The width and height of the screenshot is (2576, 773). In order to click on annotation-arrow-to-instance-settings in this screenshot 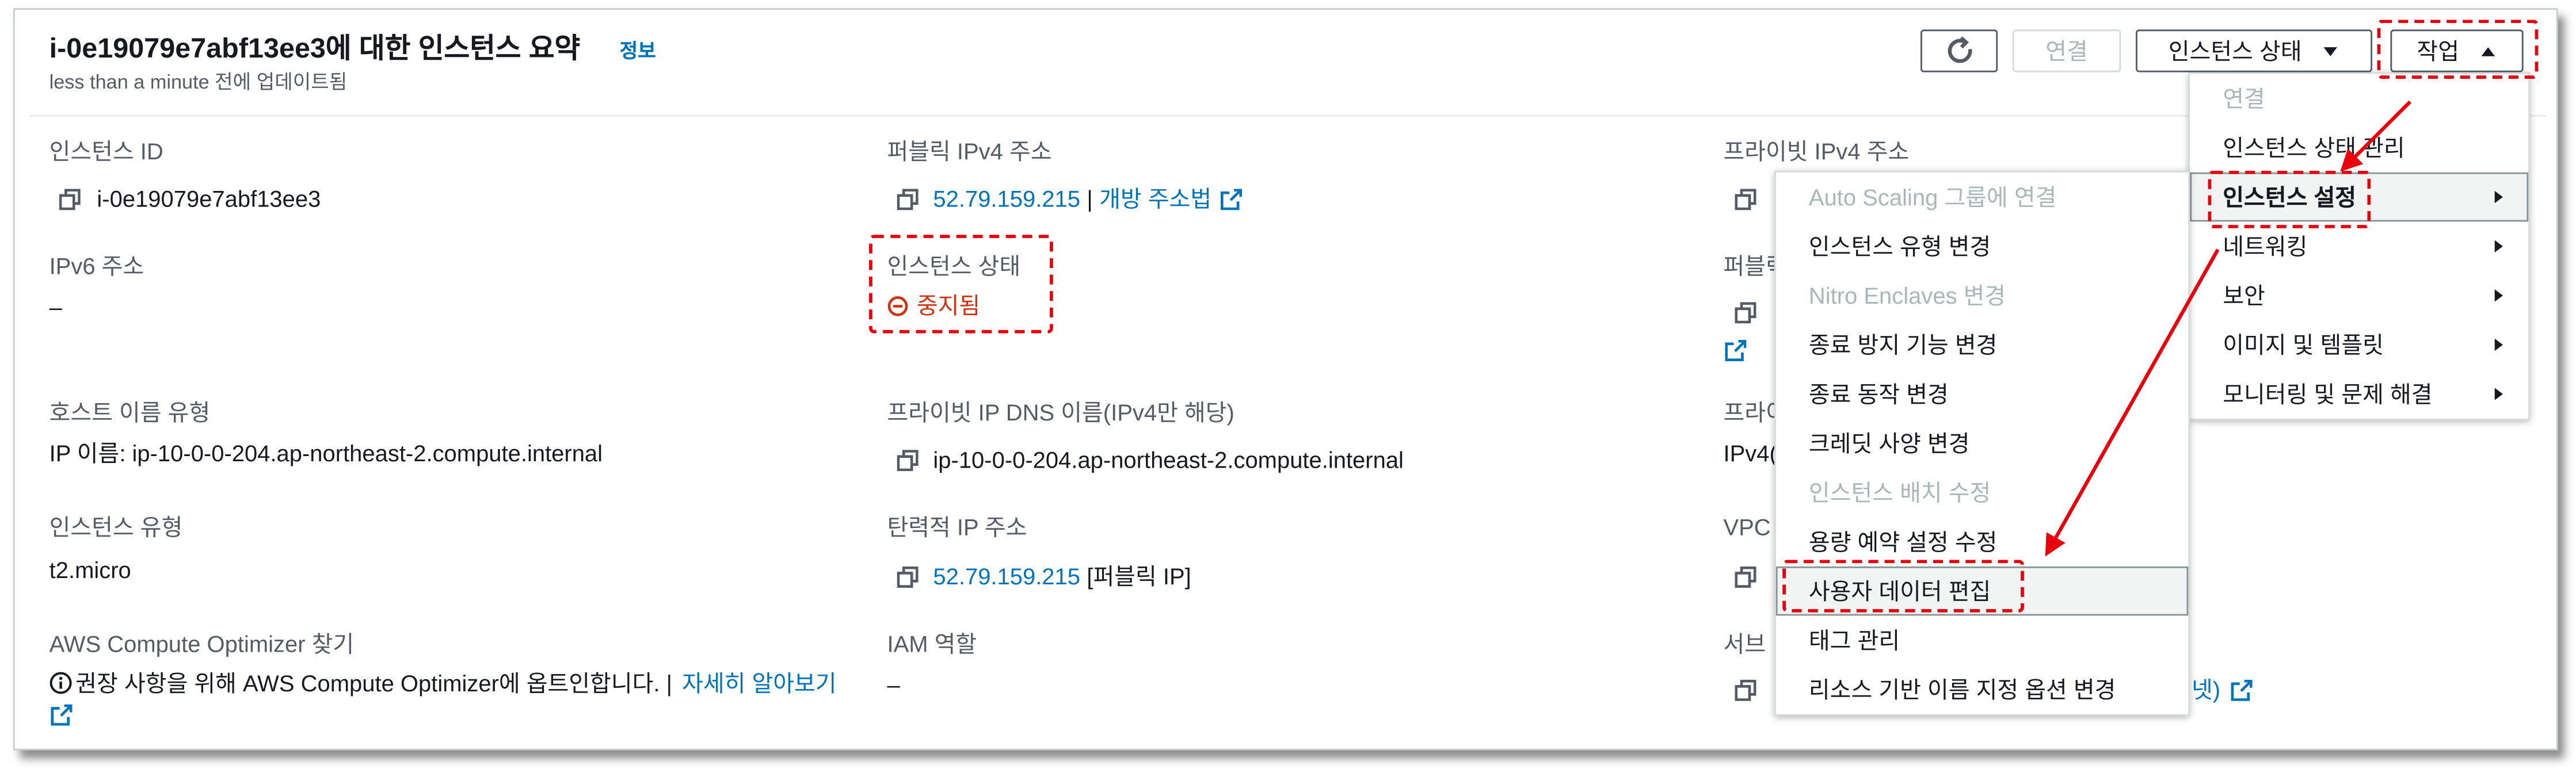, I will do `click(2375, 136)`.